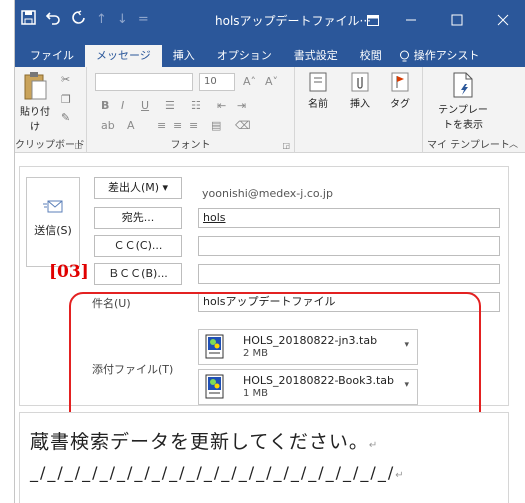 This screenshot has height=503, width=525. I want to click on cc-field, so click(349, 246).